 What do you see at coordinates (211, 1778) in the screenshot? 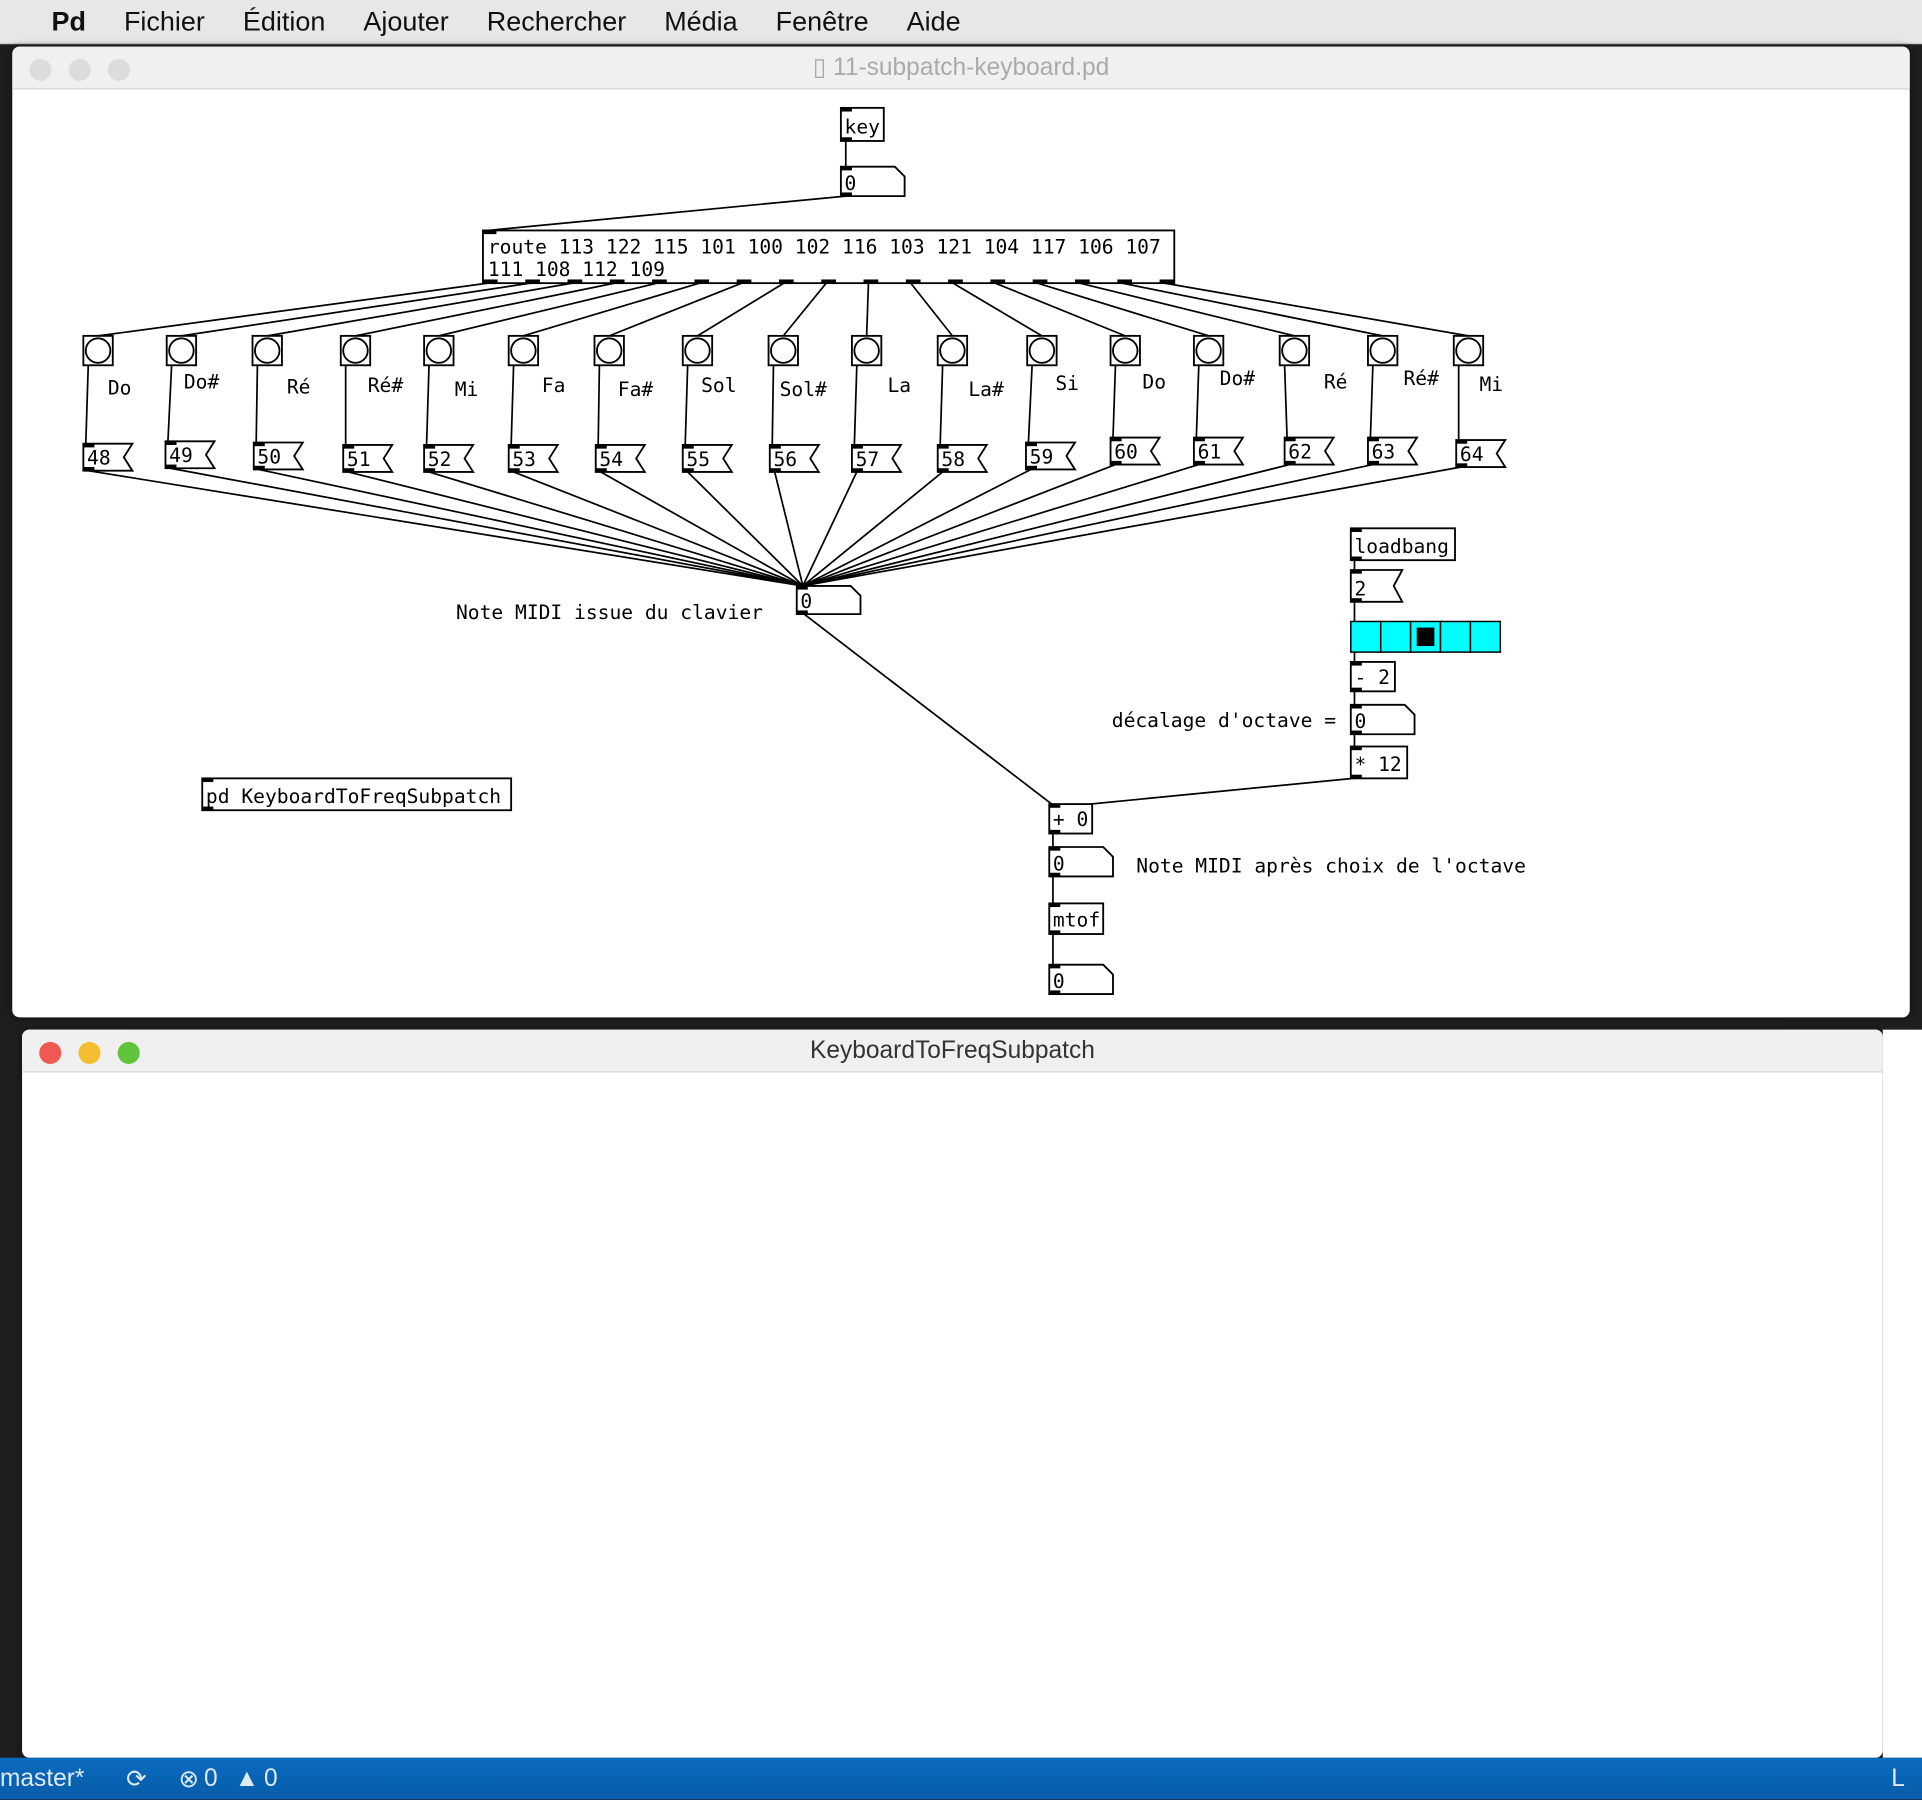
I see `error-count: 0` at bounding box center [211, 1778].